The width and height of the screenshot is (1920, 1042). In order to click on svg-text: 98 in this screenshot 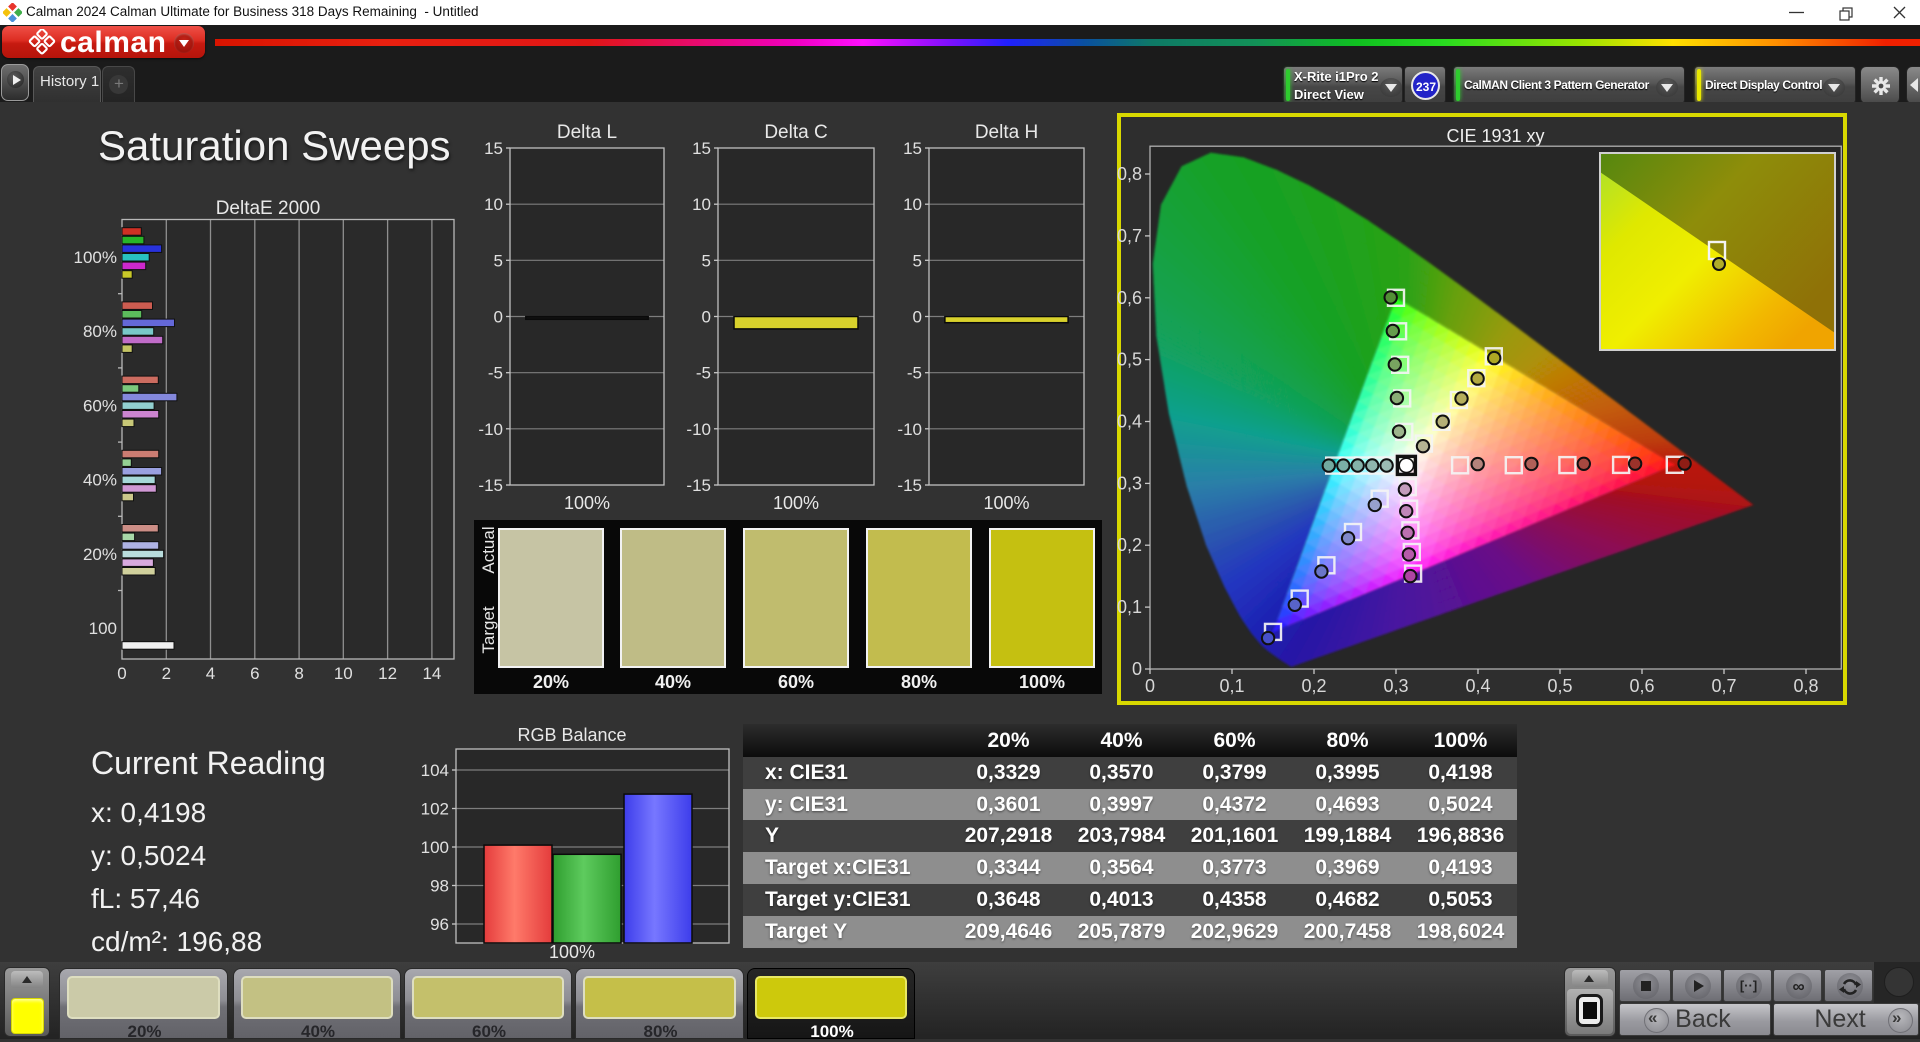, I will do `click(439, 886)`.